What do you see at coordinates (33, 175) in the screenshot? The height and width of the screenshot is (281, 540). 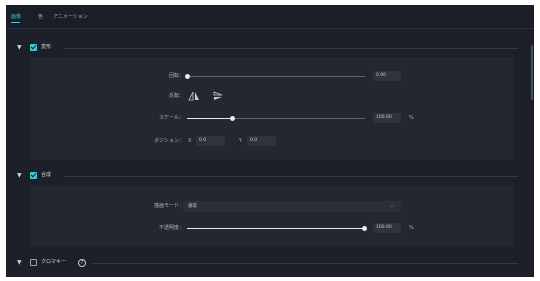 I see `compositing-checkbox` at bounding box center [33, 175].